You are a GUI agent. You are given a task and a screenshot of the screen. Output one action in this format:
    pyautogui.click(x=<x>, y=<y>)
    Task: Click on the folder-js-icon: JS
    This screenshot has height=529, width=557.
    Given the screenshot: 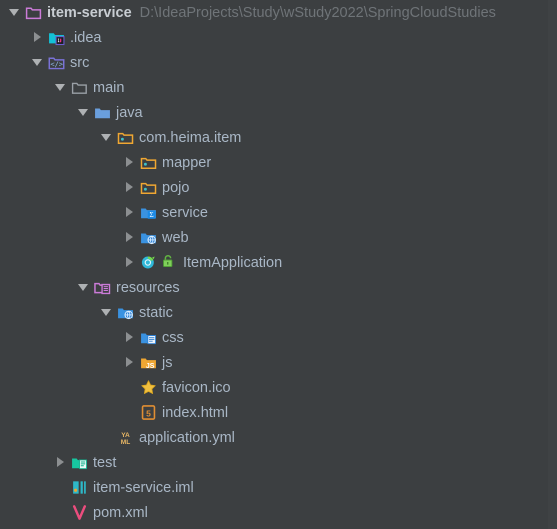 What is the action you would take?
    pyautogui.click(x=148, y=362)
    